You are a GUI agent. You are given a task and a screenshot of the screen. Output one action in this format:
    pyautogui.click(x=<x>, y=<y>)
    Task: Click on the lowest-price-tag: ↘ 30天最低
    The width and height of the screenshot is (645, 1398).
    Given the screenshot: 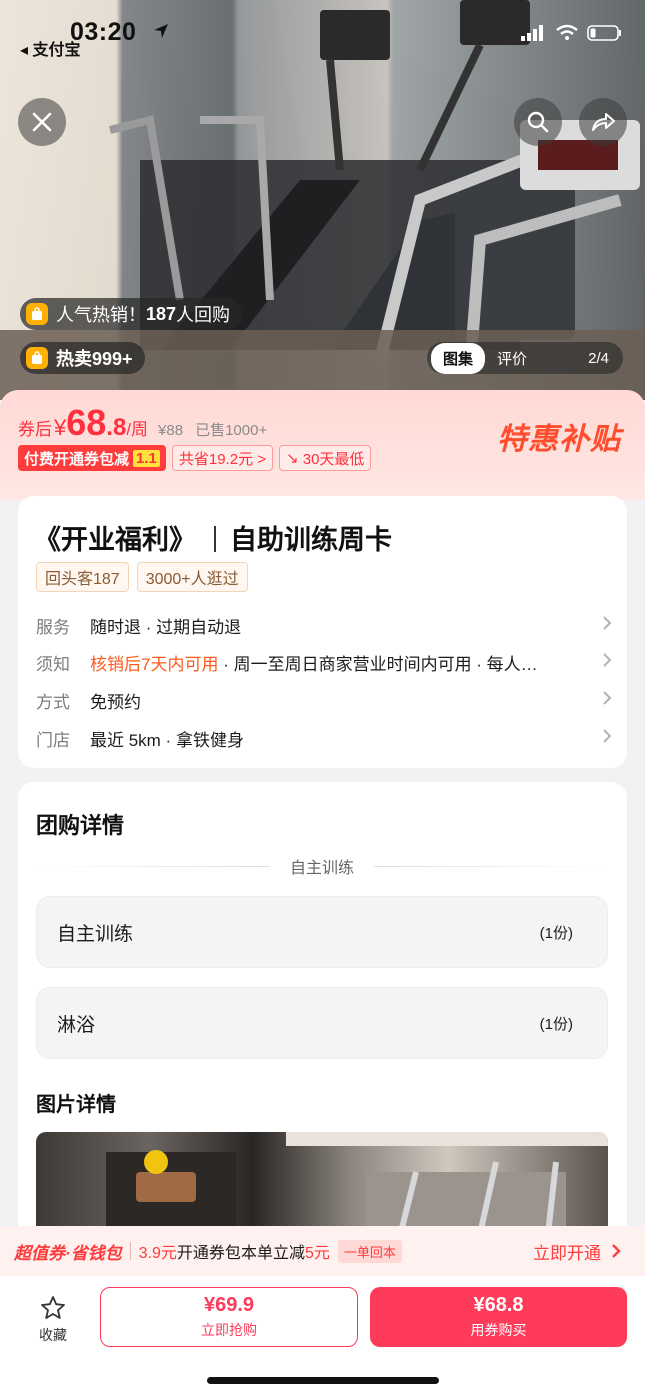 What is the action you would take?
    pyautogui.click(x=325, y=458)
    